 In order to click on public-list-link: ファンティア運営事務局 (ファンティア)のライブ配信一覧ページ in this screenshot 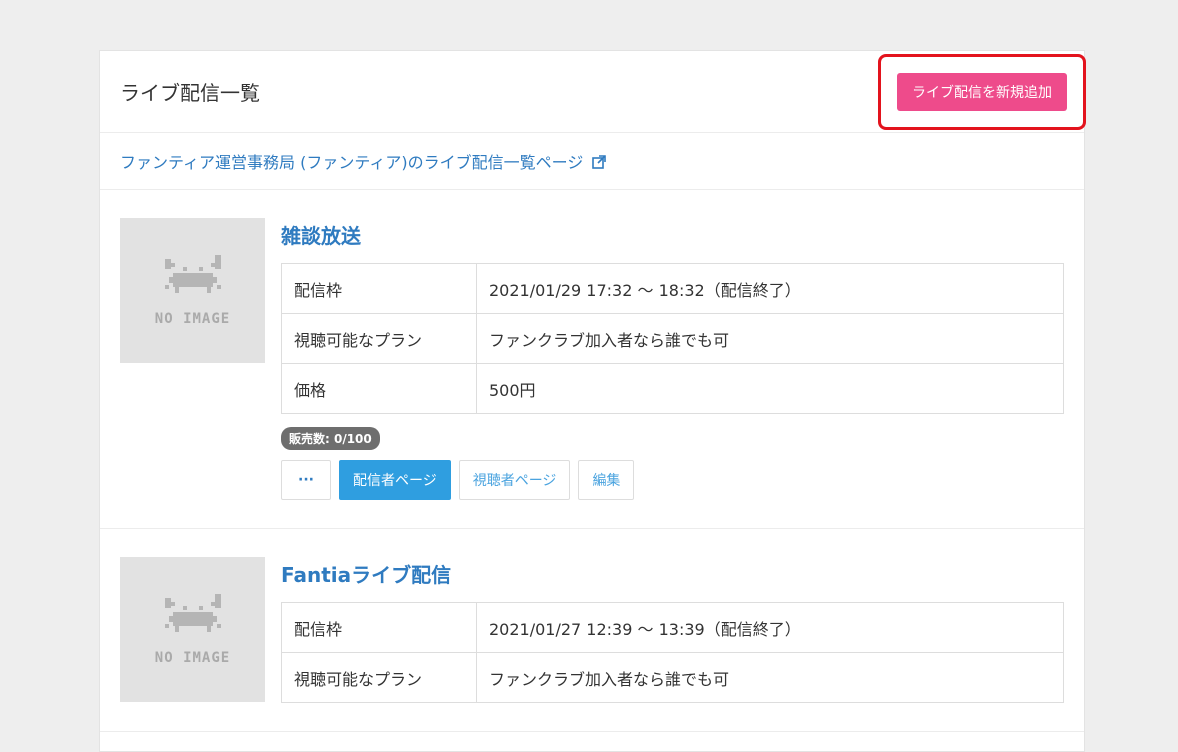, I will do `click(363, 161)`.